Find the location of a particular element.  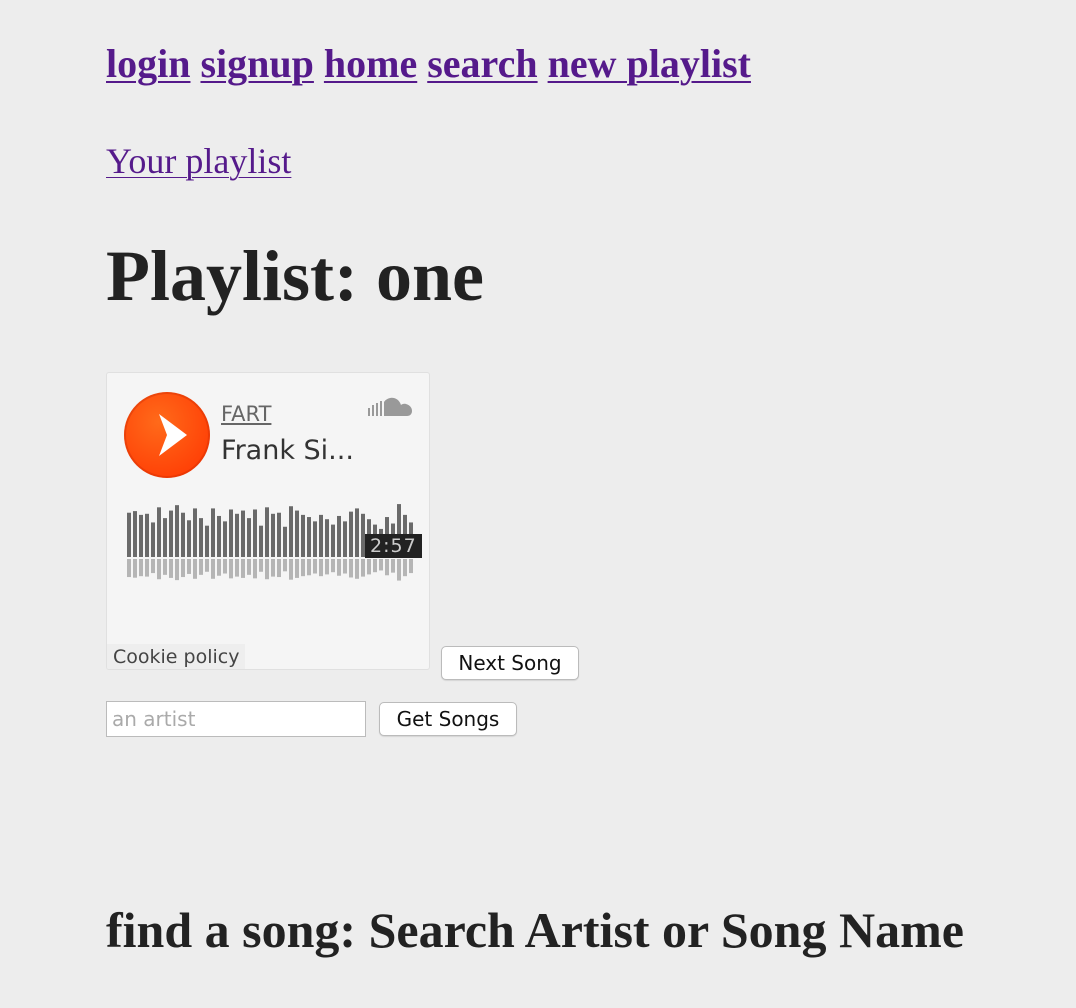

your-playlist-section: Your playlist is located at coordinates (198, 161).